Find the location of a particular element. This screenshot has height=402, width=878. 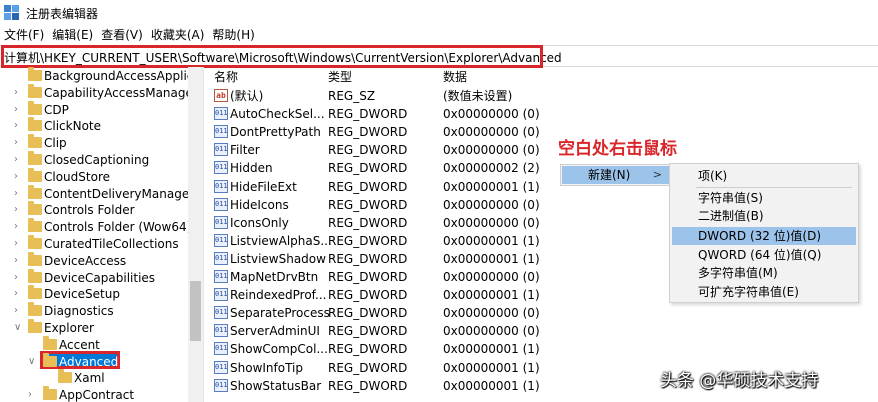

submenu-item: 项(K) is located at coordinates (764, 176).